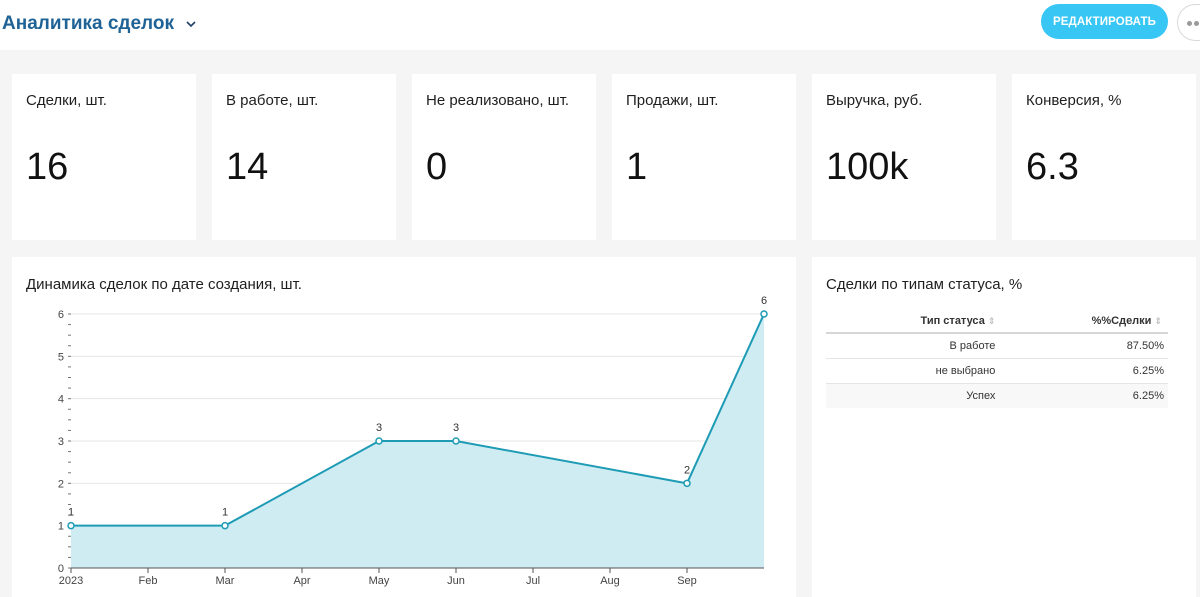 The height and width of the screenshot is (597, 1200). I want to click on status-type-cell: не выбрано, so click(921, 371).